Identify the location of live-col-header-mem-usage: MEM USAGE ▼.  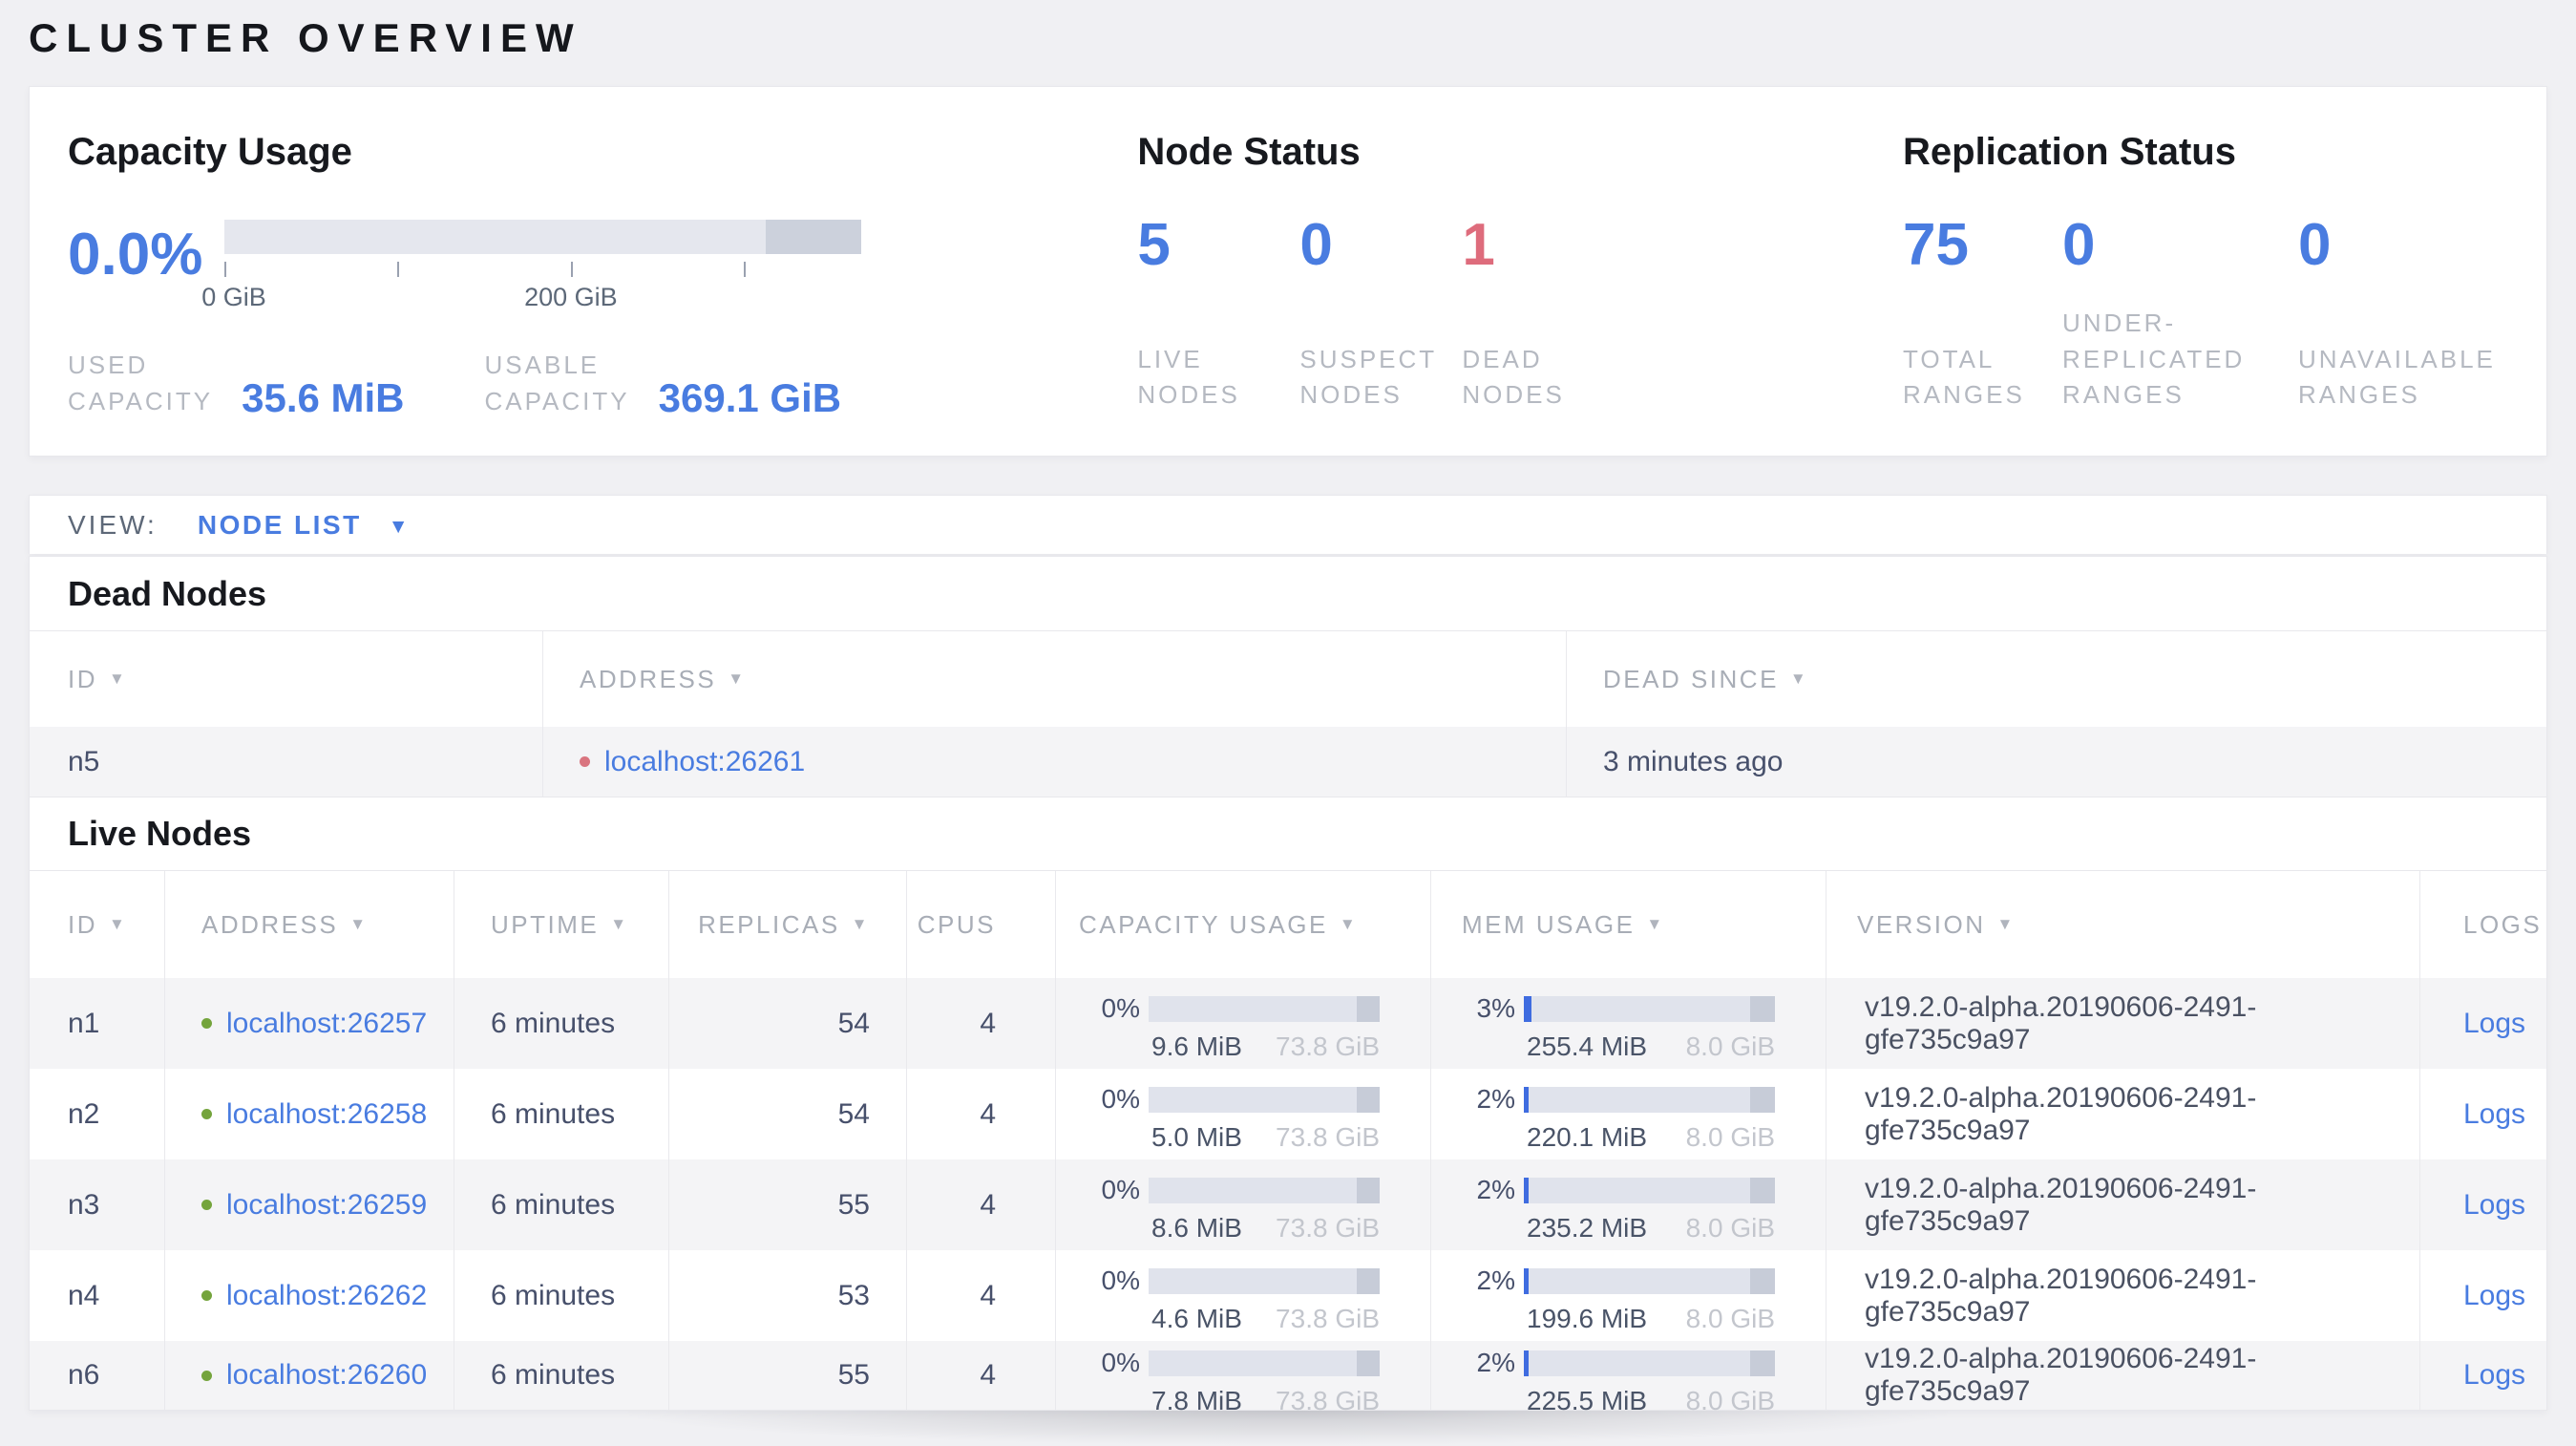
(1628, 924).